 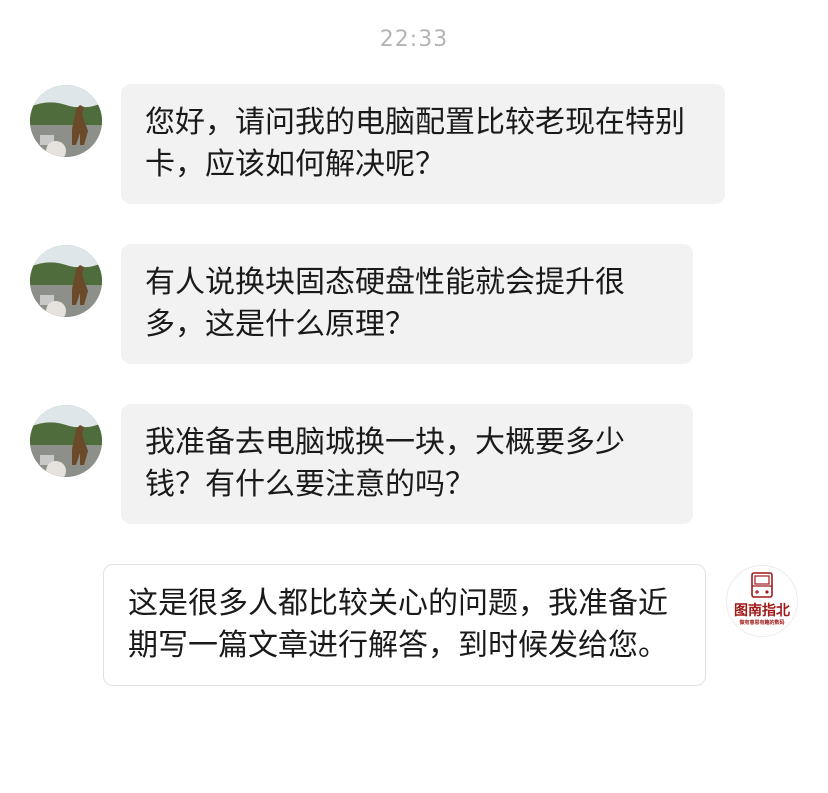 I want to click on logo-name: 图南指北, so click(x=762, y=611).